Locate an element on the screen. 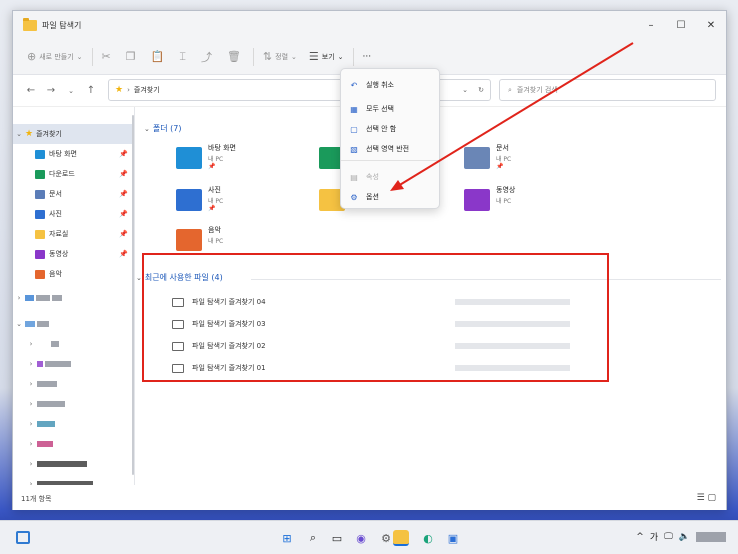  copy-icon: ❐ is located at coordinates (130, 56).